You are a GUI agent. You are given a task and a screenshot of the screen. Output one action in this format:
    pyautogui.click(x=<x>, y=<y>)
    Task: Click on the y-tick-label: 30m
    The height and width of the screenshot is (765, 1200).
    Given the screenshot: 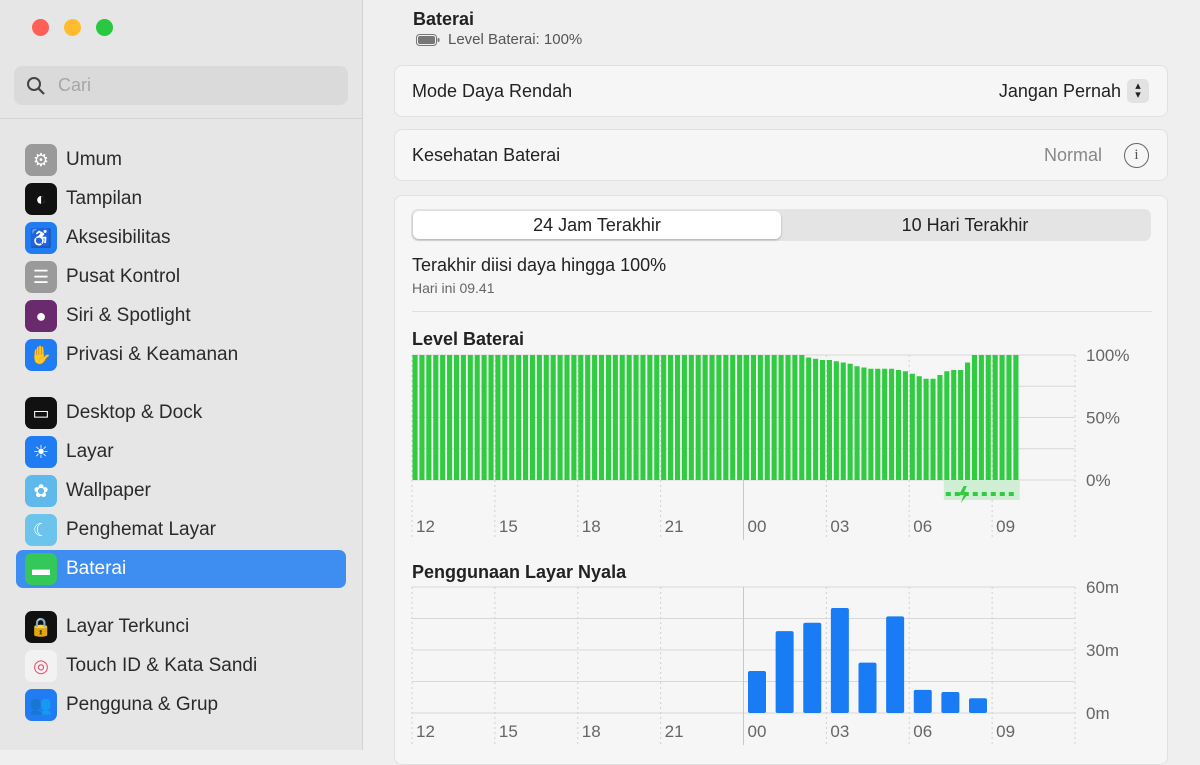 What is the action you would take?
    pyautogui.click(x=1102, y=650)
    